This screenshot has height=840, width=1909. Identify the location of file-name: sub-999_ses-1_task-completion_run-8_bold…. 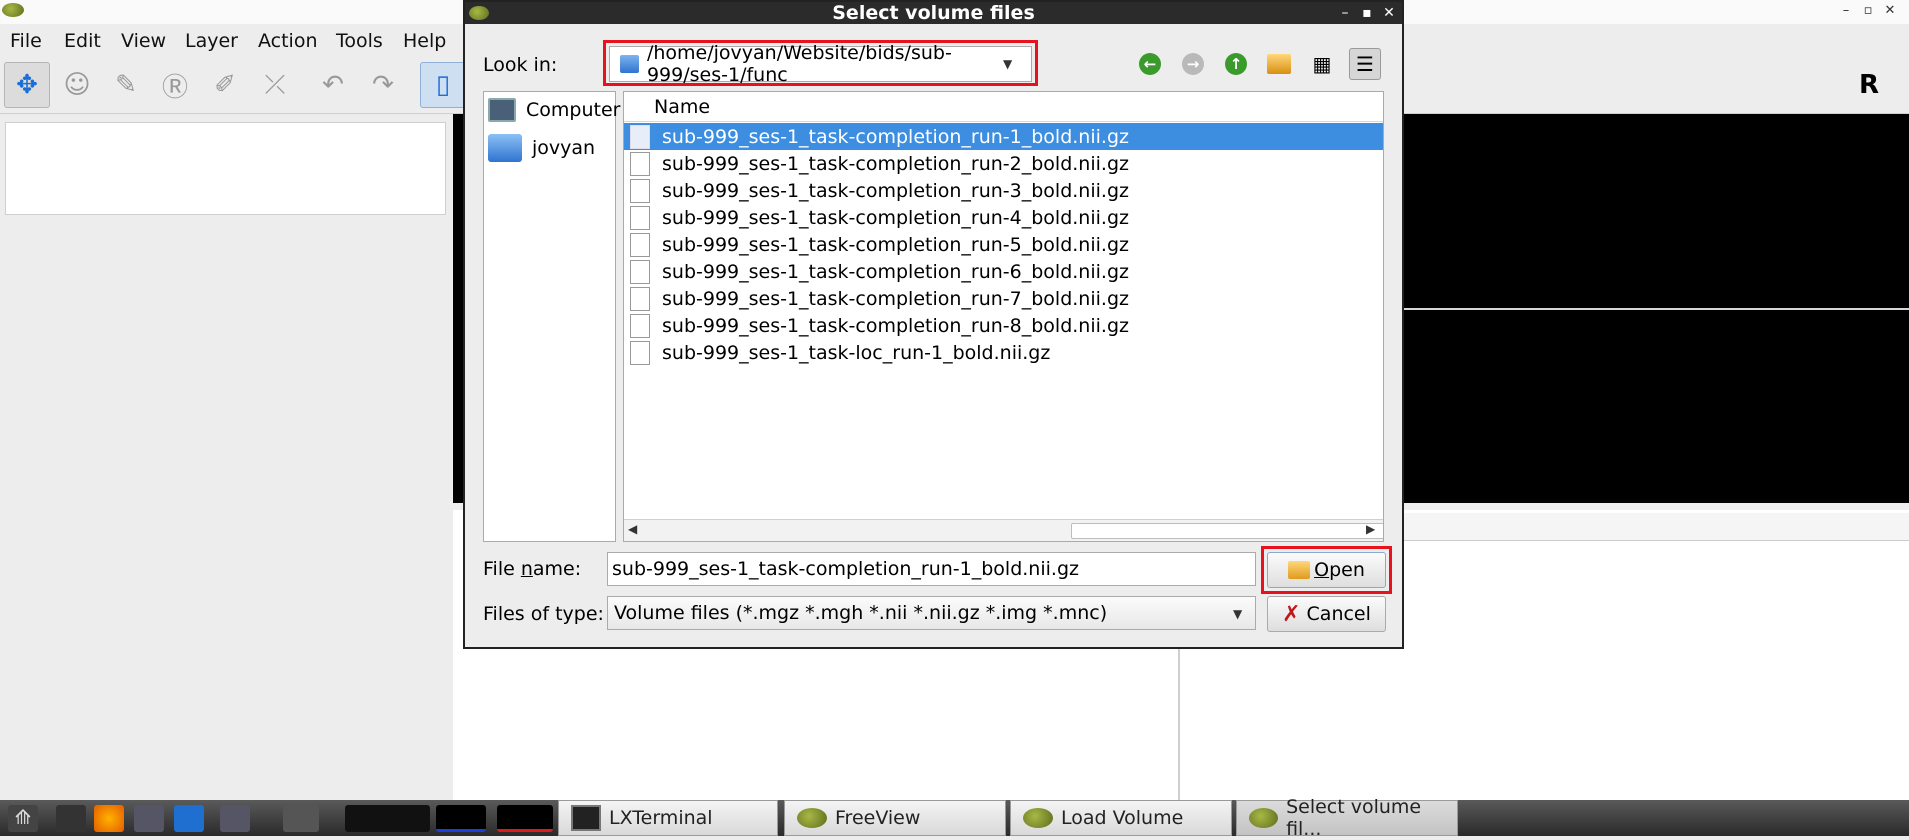
(895, 325).